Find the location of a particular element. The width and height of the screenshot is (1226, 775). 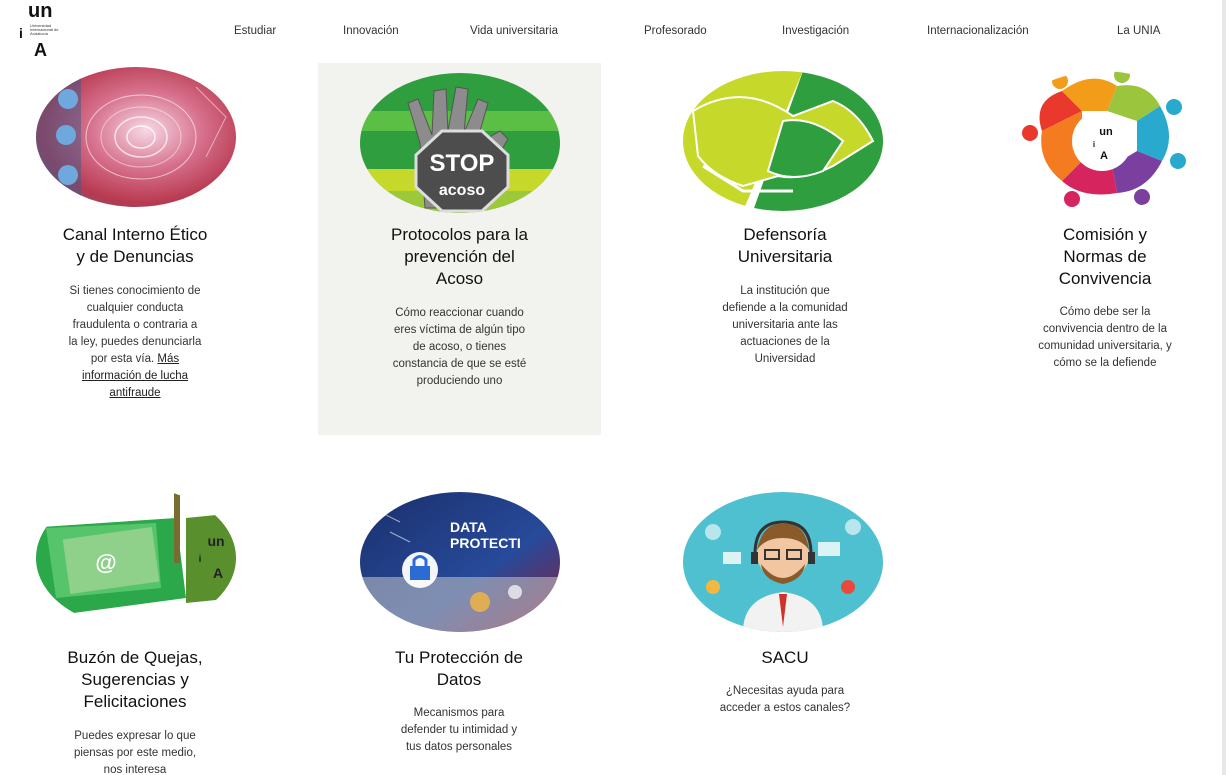

logo-un: un is located at coordinates (40, 11).